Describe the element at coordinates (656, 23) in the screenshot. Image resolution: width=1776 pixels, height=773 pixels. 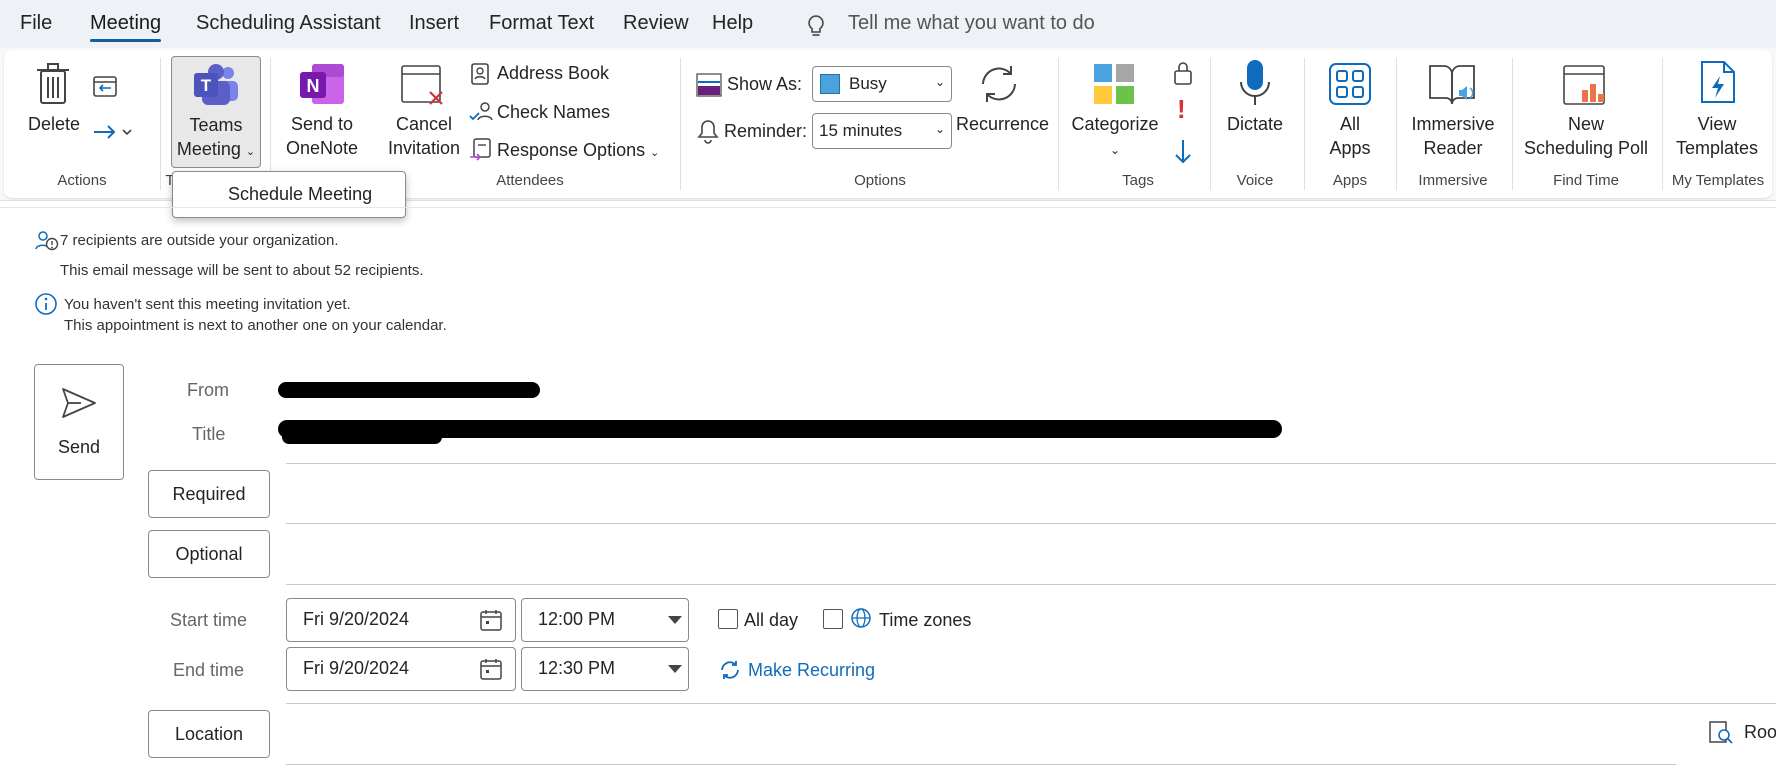
I see `tab-review: Review` at that location.